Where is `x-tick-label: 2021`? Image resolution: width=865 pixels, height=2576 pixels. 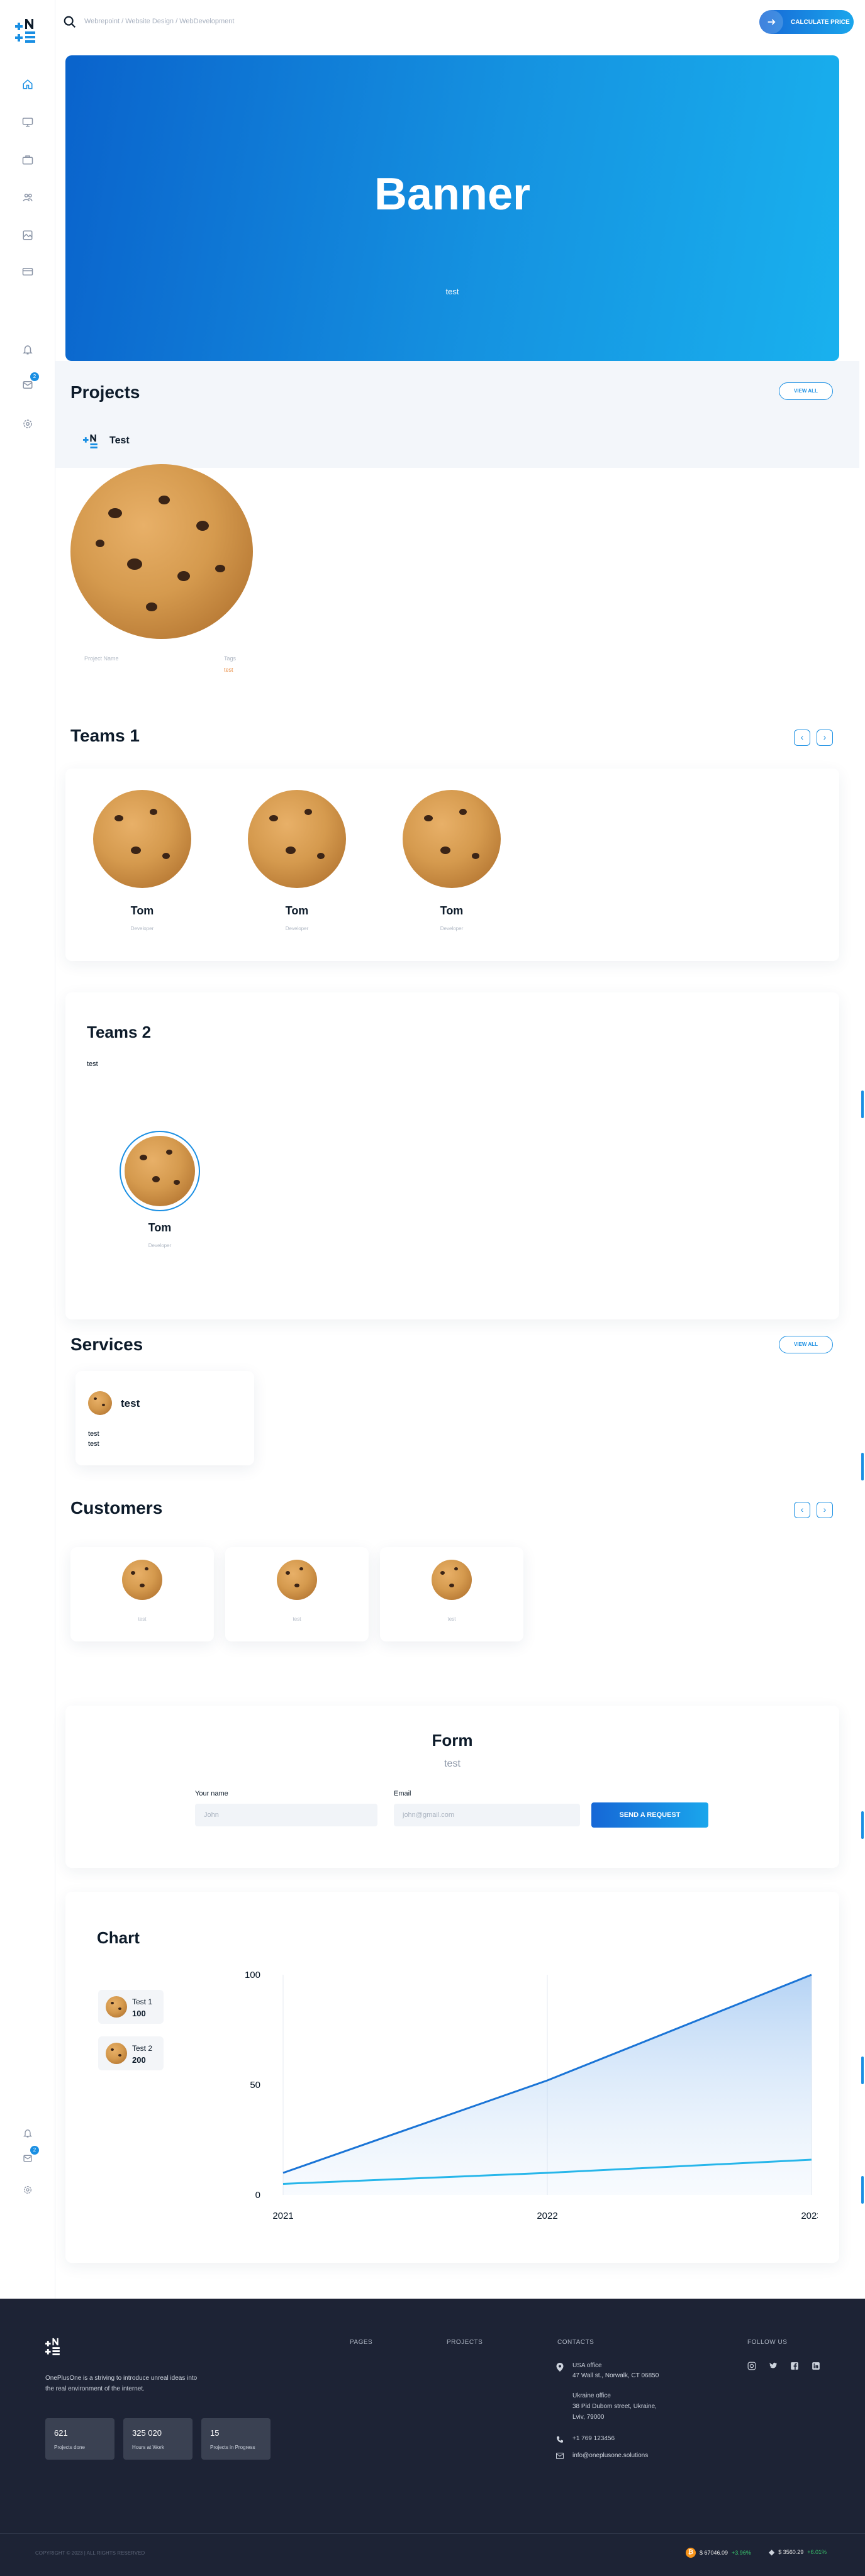
x-tick-label: 2021 is located at coordinates (283, 2216).